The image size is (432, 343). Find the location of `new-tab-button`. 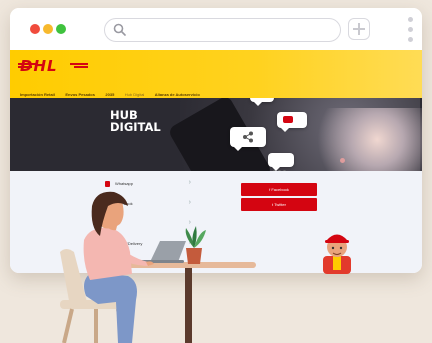

new-tab-button is located at coordinates (359, 29).